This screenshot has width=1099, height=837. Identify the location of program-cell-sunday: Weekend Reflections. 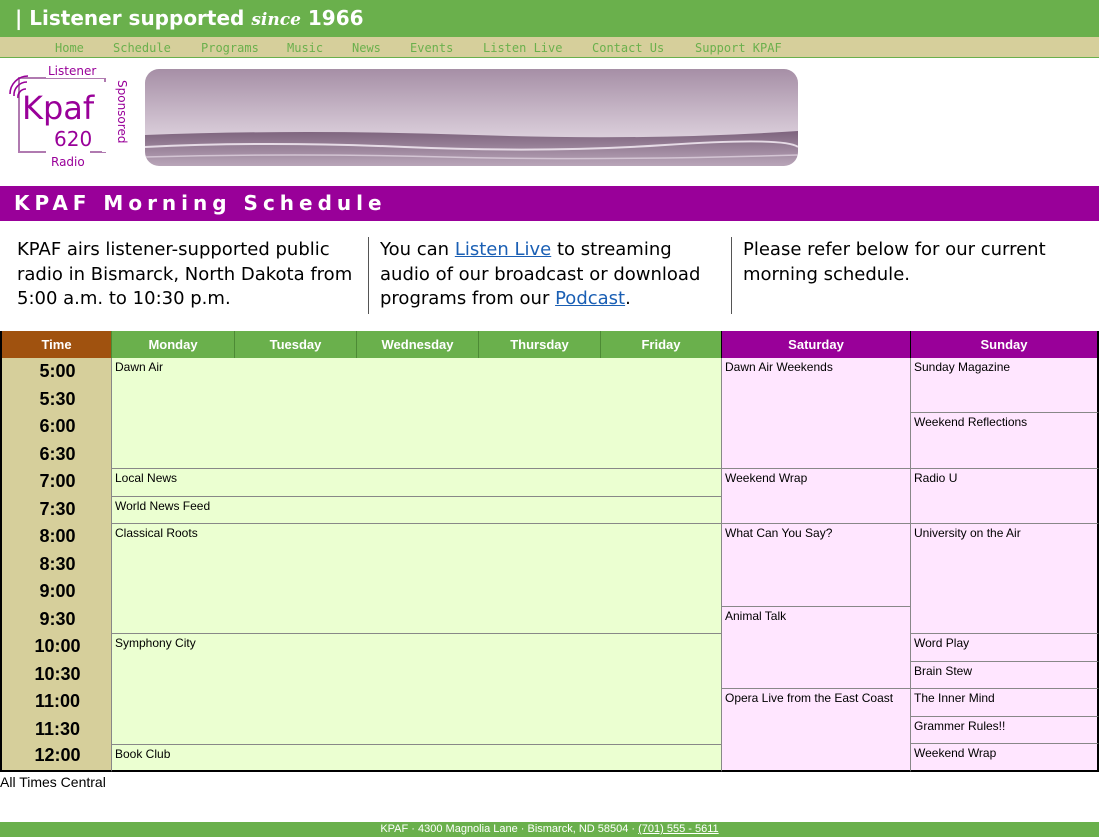
(1004, 441).